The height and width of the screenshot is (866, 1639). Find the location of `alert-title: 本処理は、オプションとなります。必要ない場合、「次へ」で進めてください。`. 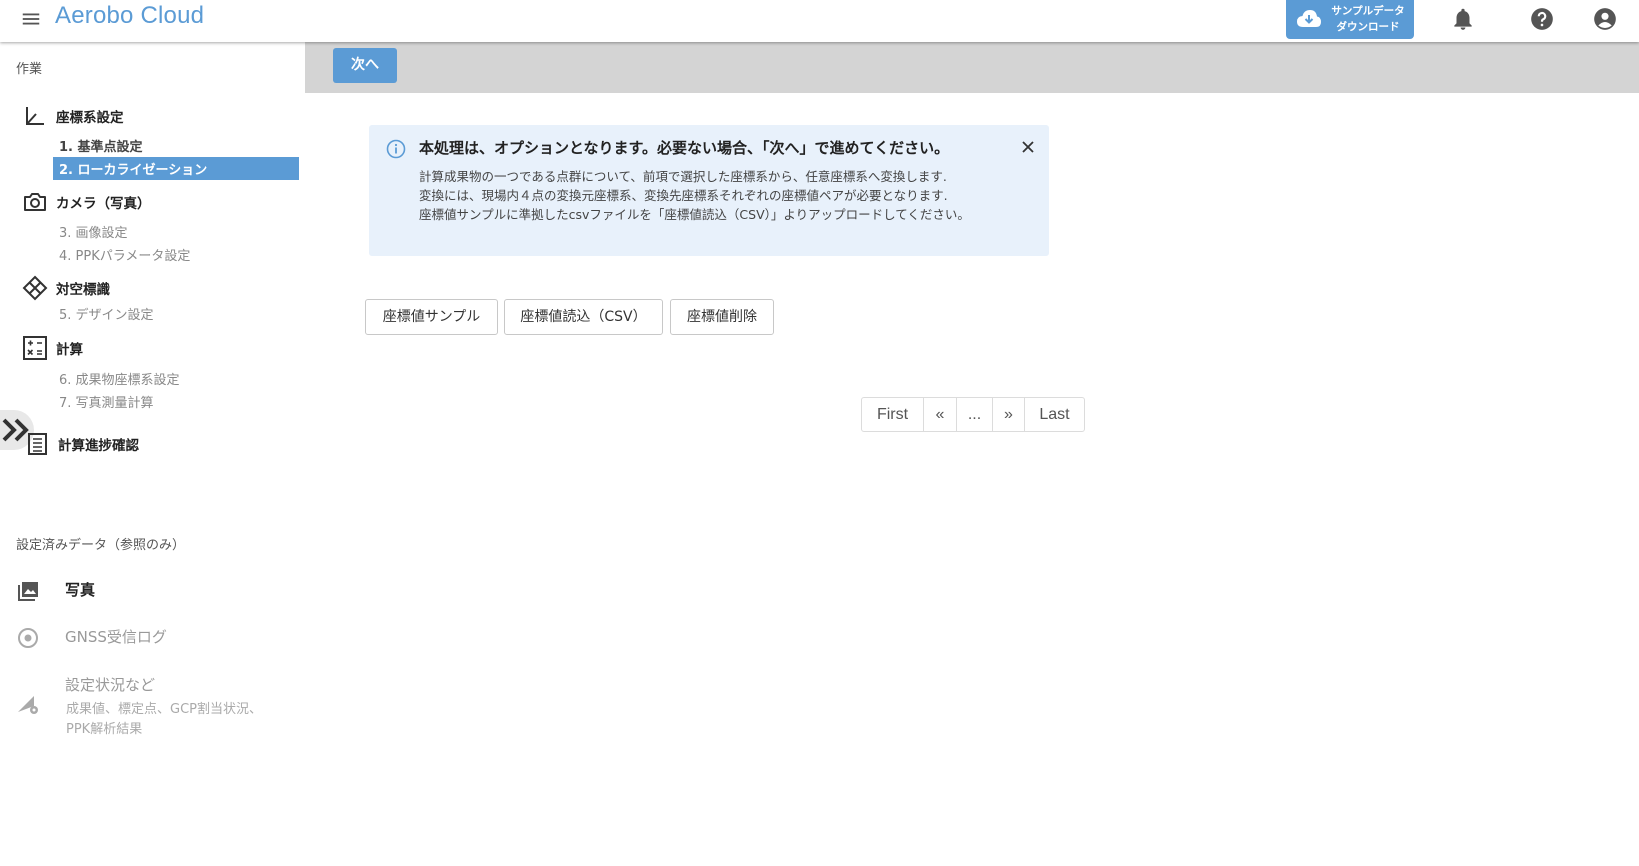

alert-title: 本処理は、オプションとなります。必要ない場合、「次へ」で進めてください。 is located at coordinates (684, 148).